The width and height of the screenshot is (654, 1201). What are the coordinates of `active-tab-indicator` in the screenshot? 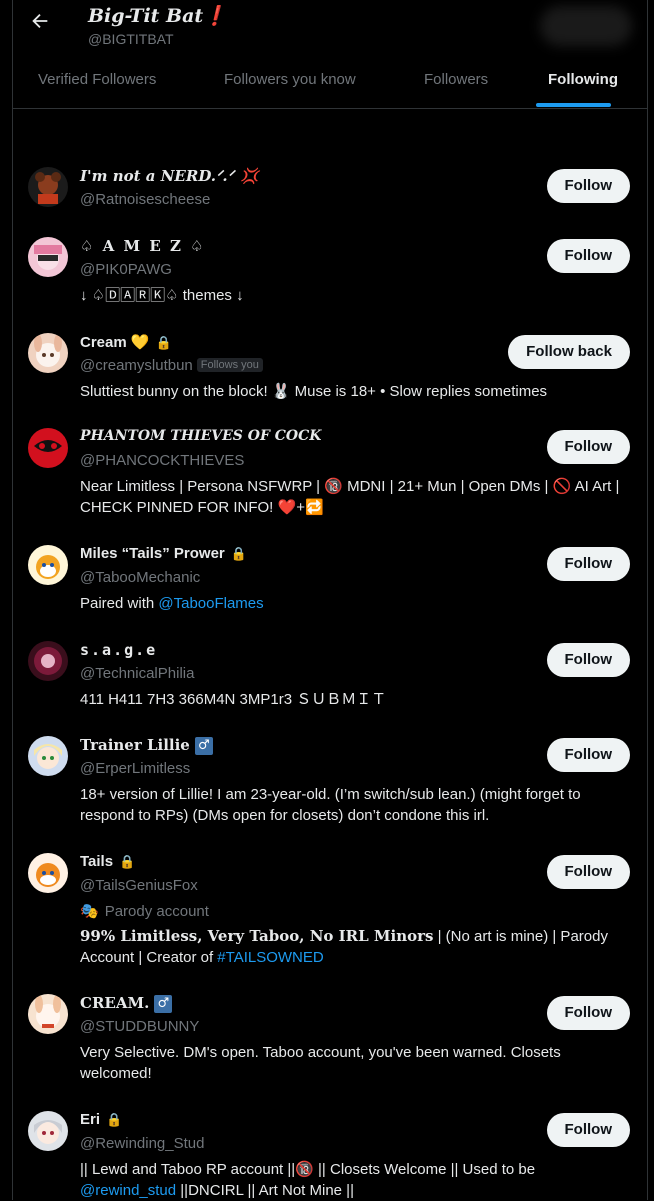 It's located at (573, 105).